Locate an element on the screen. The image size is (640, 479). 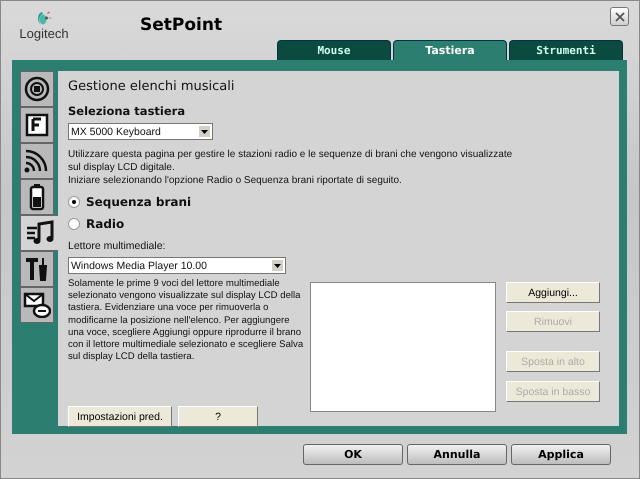
keyboard-dropdown: MX 5000 Keyboard is located at coordinates (140, 131).